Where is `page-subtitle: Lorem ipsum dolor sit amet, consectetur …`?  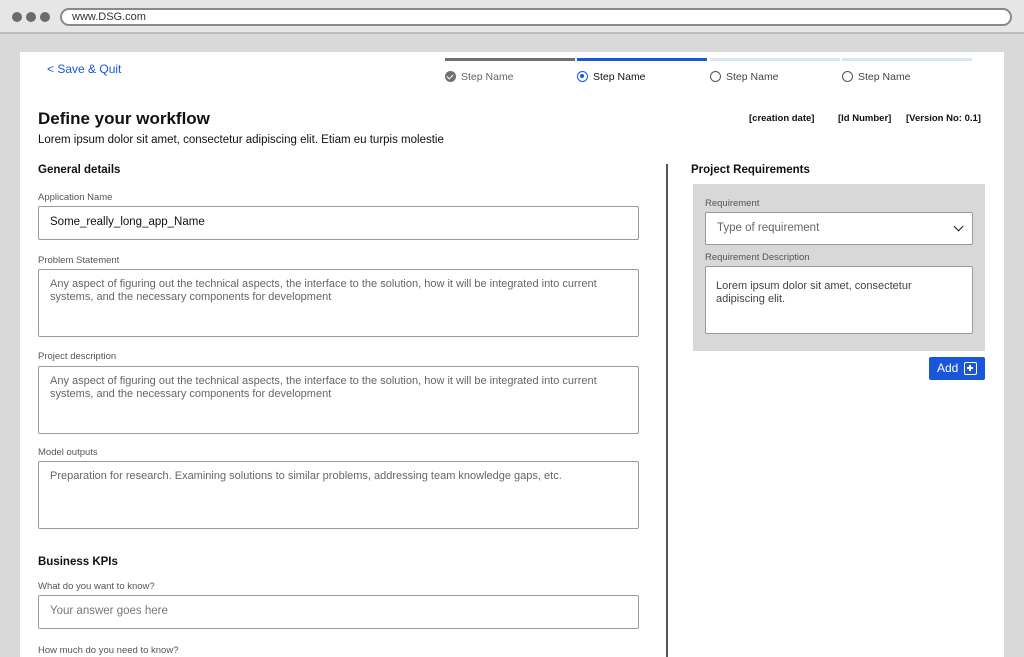
page-subtitle: Lorem ipsum dolor sit amet, consectetur … is located at coordinates (241, 140).